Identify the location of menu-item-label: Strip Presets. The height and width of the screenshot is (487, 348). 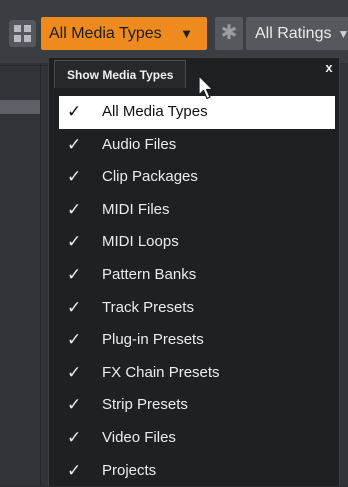
(145, 405).